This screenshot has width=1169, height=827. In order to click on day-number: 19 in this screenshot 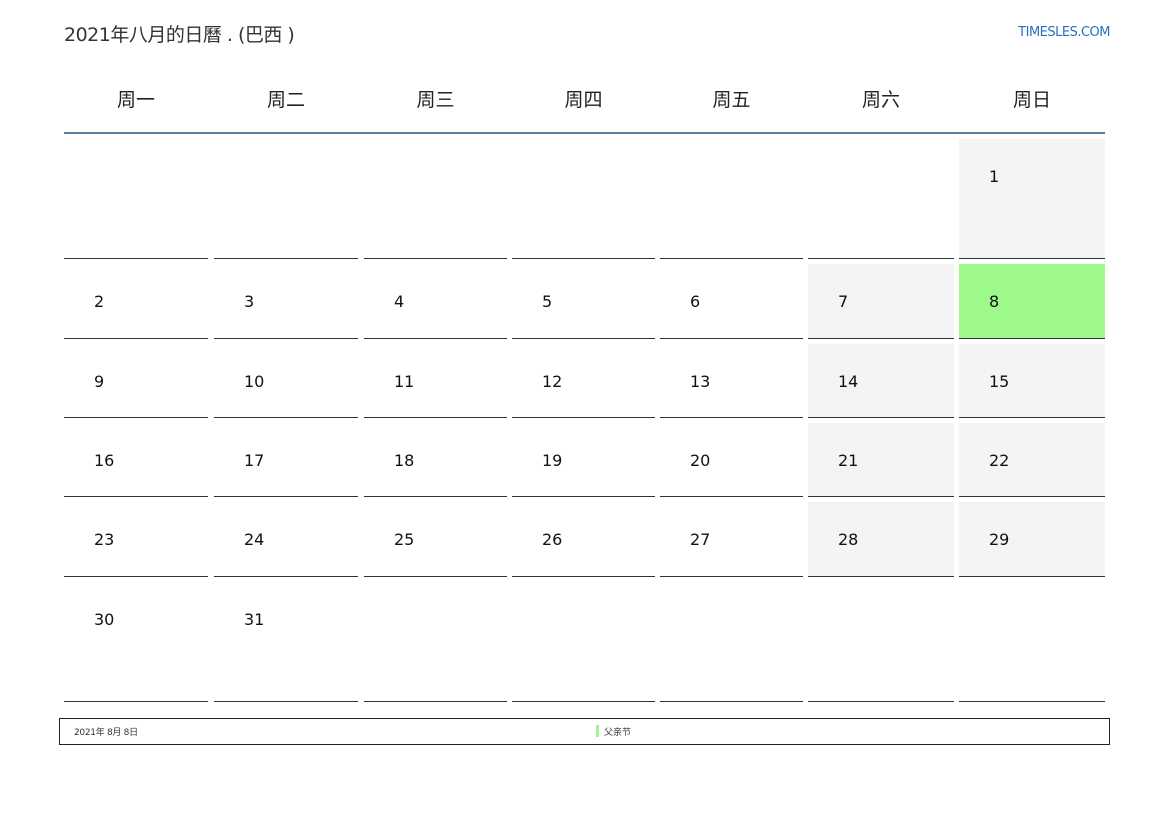, I will do `click(552, 460)`.